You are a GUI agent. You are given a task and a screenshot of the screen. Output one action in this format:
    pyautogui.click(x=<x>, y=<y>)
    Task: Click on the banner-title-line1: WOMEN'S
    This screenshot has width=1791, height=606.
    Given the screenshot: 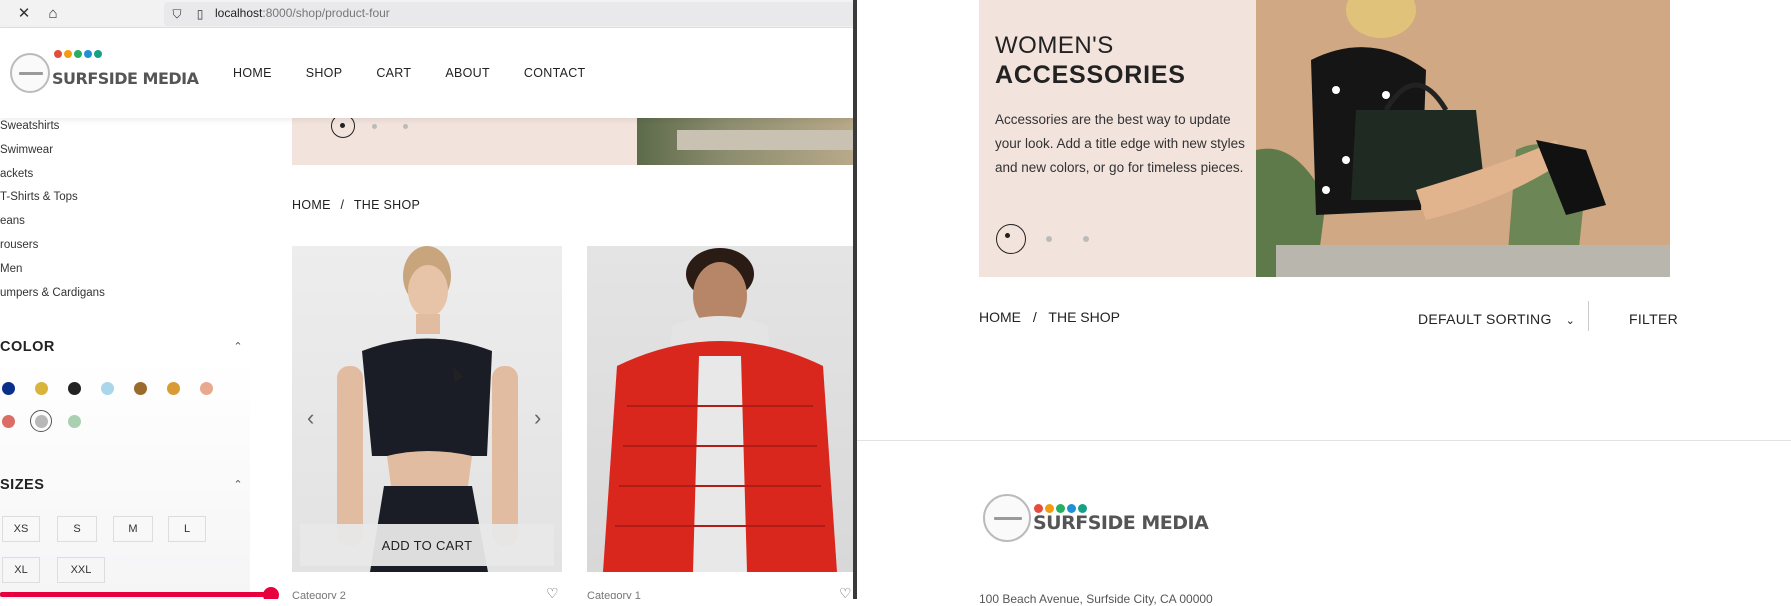 What is the action you would take?
    pyautogui.click(x=1054, y=45)
    